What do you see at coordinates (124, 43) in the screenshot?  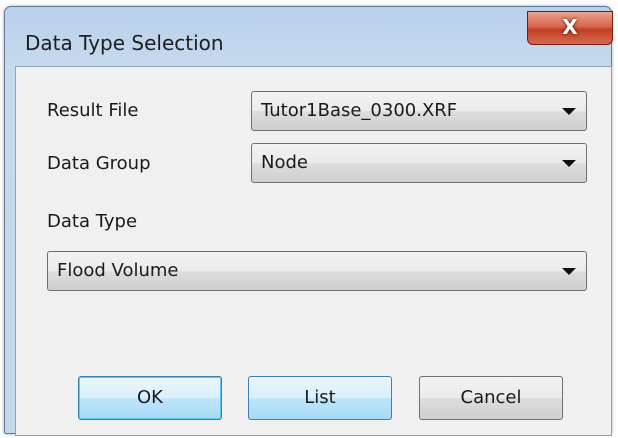 I see `window-title: Data Type Selection` at bounding box center [124, 43].